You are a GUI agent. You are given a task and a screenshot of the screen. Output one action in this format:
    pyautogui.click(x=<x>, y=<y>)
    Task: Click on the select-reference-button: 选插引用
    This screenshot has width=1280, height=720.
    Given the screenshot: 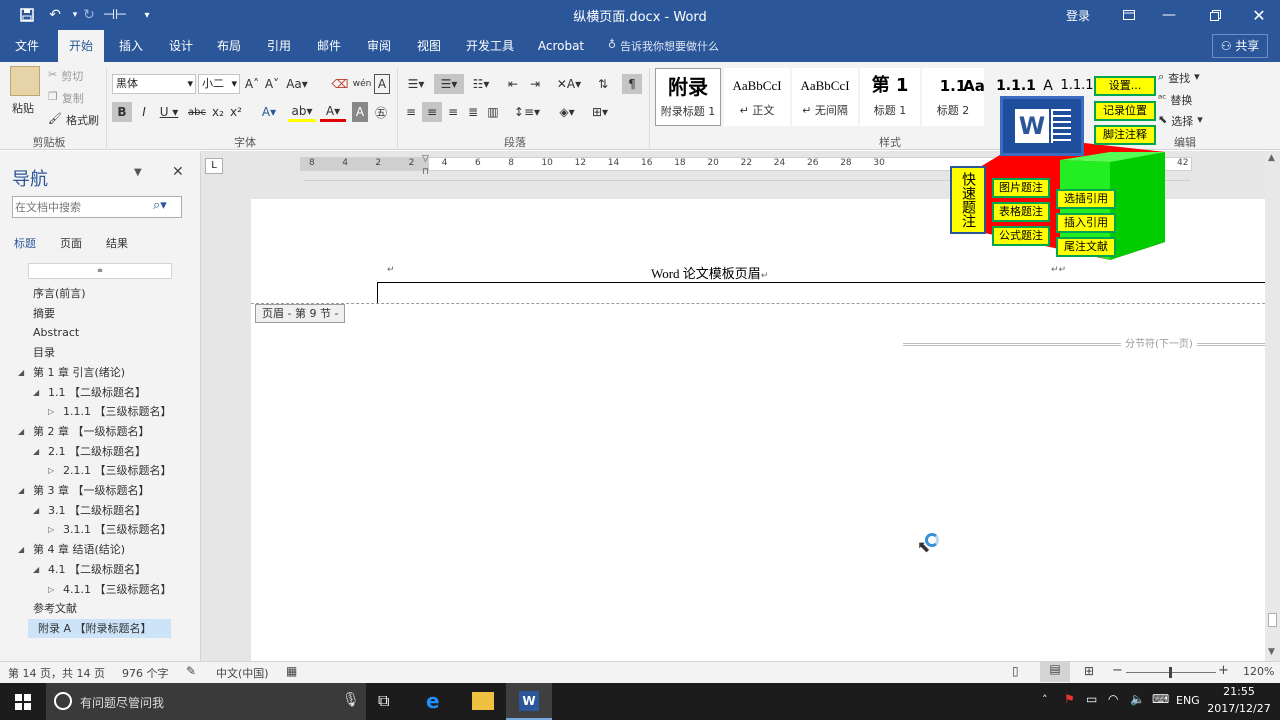 What is the action you would take?
    pyautogui.click(x=1086, y=199)
    